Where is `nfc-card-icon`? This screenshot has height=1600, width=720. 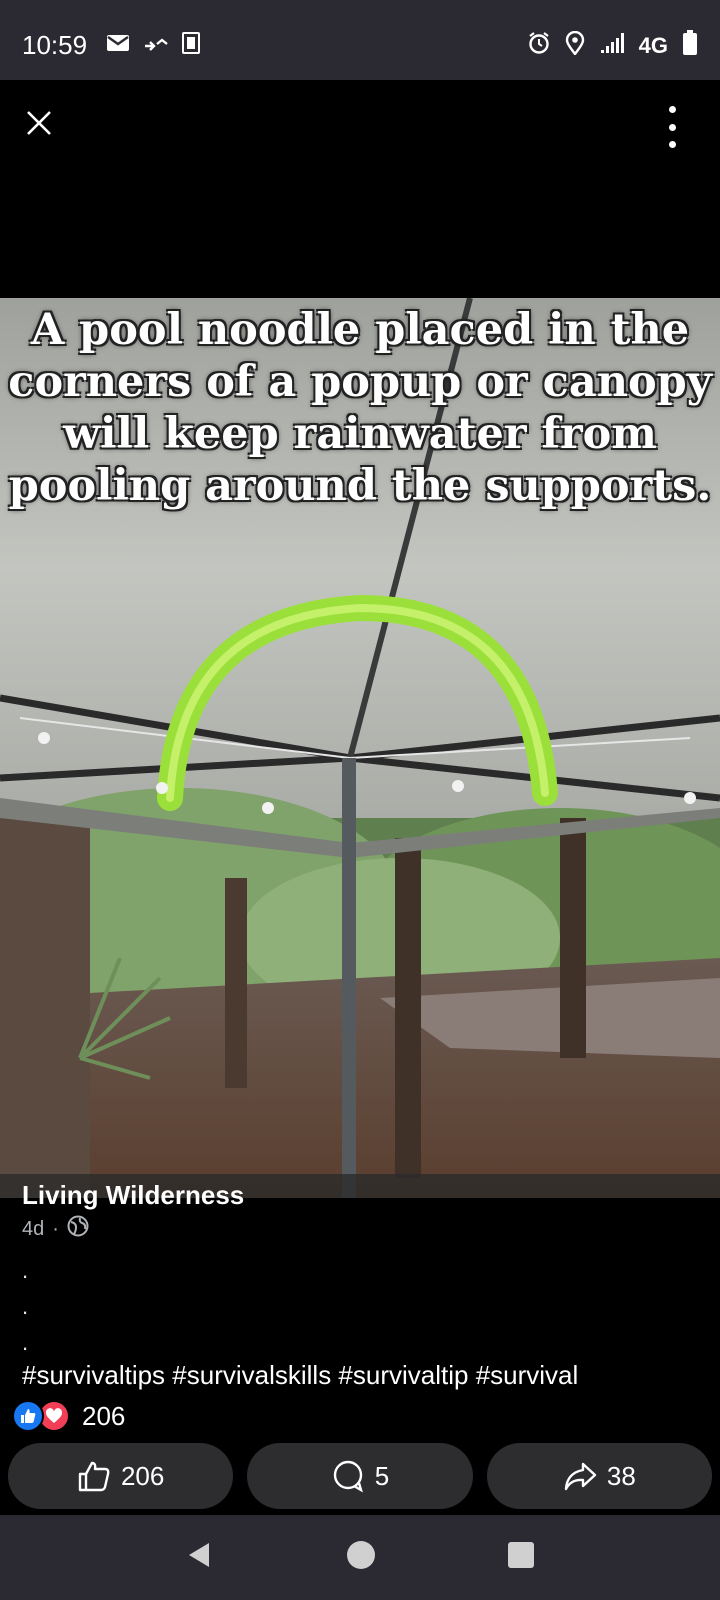 nfc-card-icon is located at coordinates (191, 45).